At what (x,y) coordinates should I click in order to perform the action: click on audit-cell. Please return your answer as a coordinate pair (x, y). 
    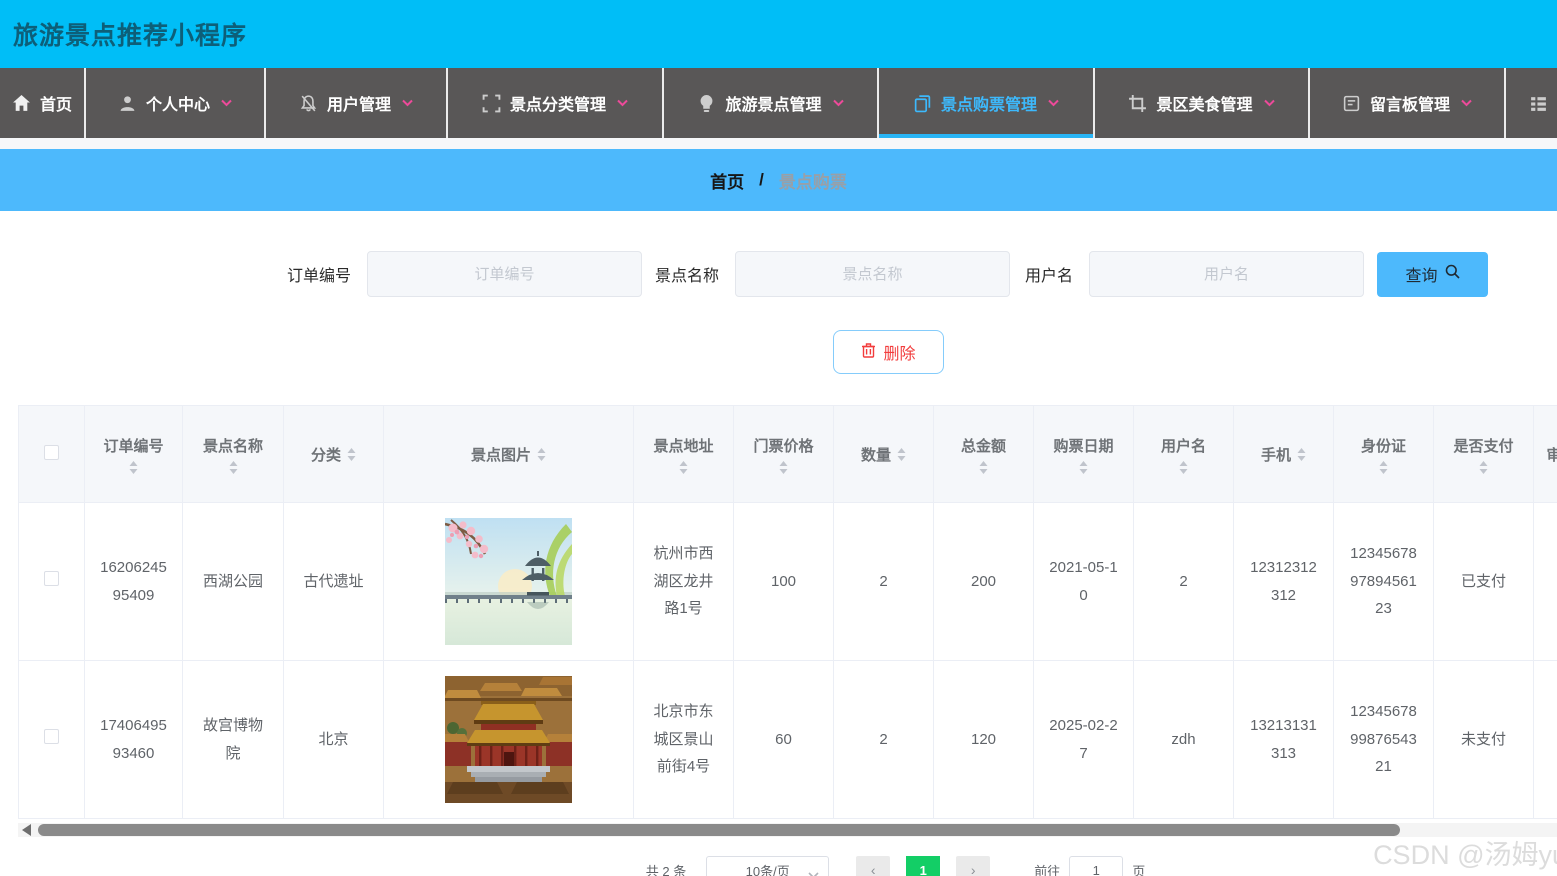
    Looking at the image, I should click on (1545, 581).